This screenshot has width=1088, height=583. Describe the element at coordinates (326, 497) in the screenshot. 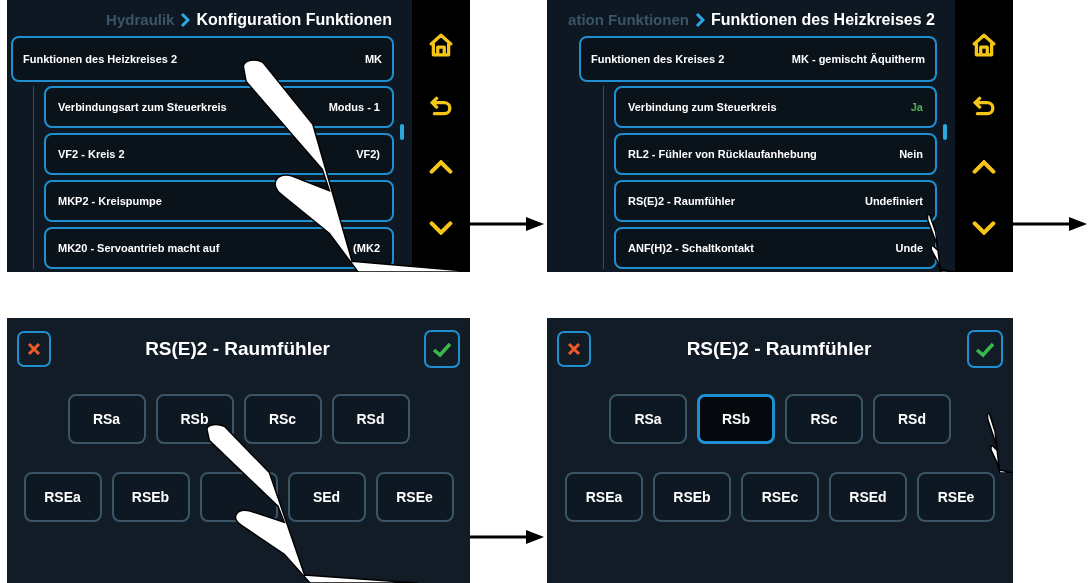

I see `option-button: SEd` at that location.